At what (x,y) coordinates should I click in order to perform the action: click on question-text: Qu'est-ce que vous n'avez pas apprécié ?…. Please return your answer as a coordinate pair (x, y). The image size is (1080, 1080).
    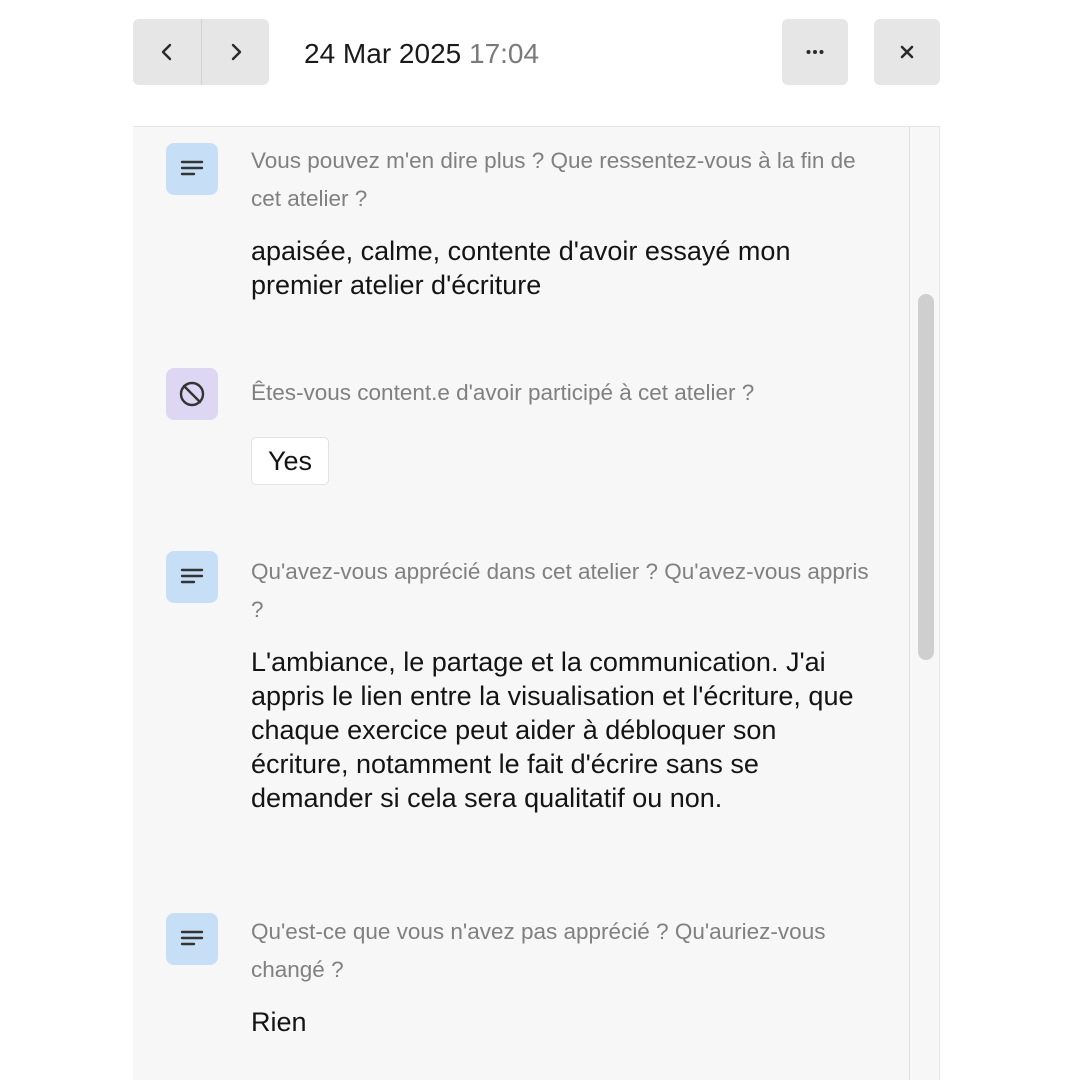
    Looking at the image, I should click on (538, 950).